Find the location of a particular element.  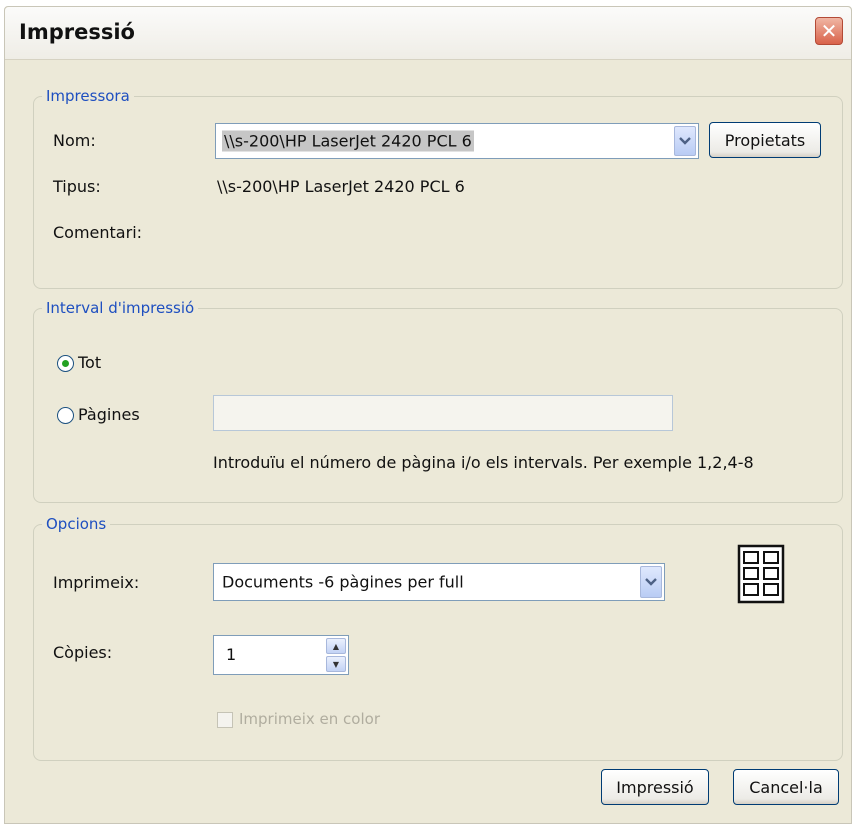

copies-decrement-button: ▼ is located at coordinates (336, 664).